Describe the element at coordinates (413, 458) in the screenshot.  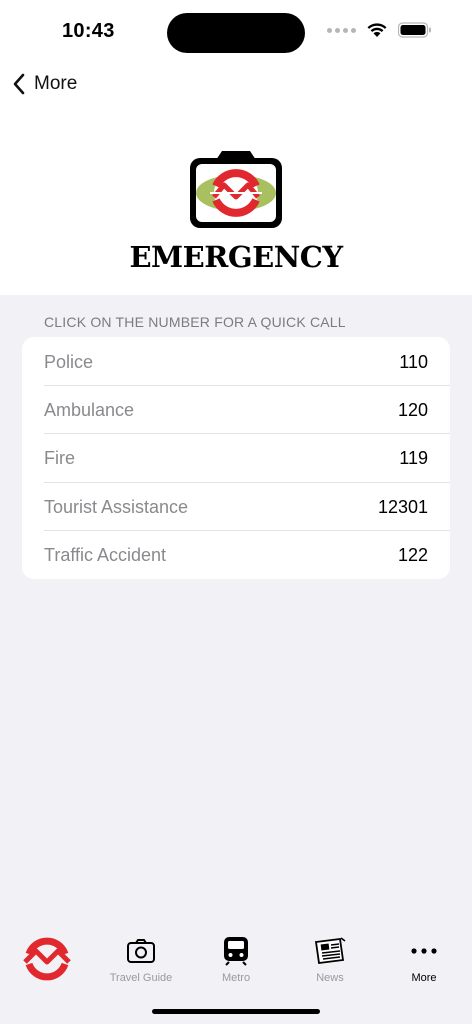
I see `contact-number: 119` at that location.